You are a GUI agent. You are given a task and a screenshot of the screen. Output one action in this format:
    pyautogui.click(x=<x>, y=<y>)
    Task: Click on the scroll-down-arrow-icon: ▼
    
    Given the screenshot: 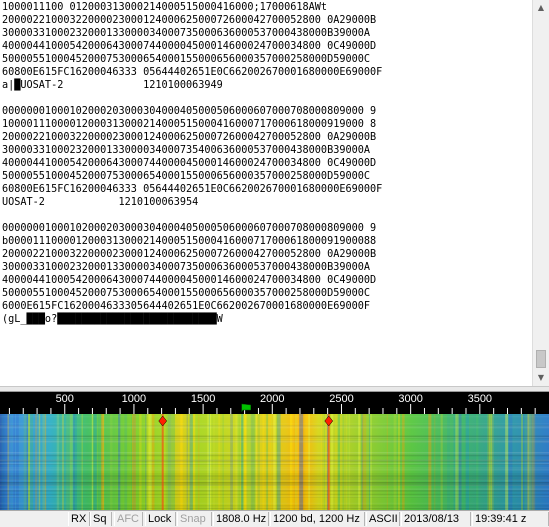 What is the action you would take?
    pyautogui.click(x=541, y=378)
    